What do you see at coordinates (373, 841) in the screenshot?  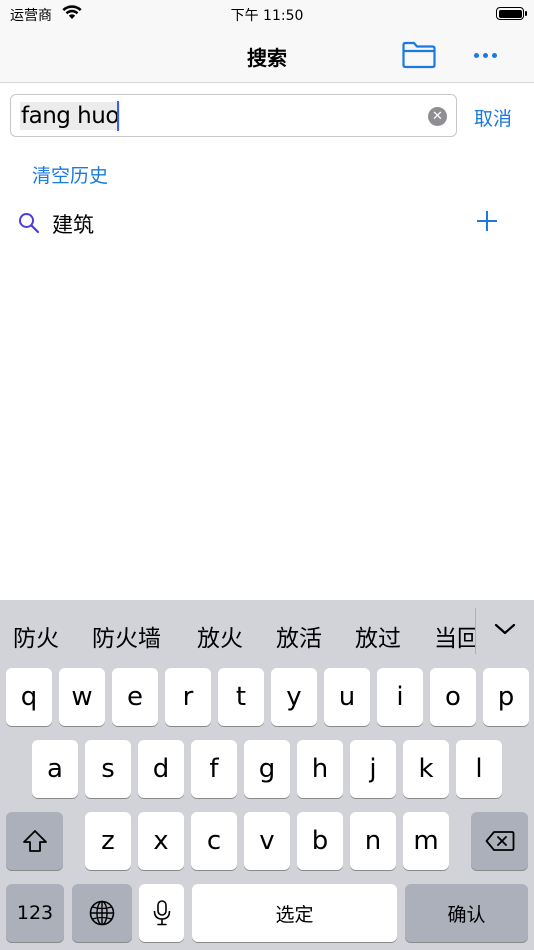 I see `key-n: n` at bounding box center [373, 841].